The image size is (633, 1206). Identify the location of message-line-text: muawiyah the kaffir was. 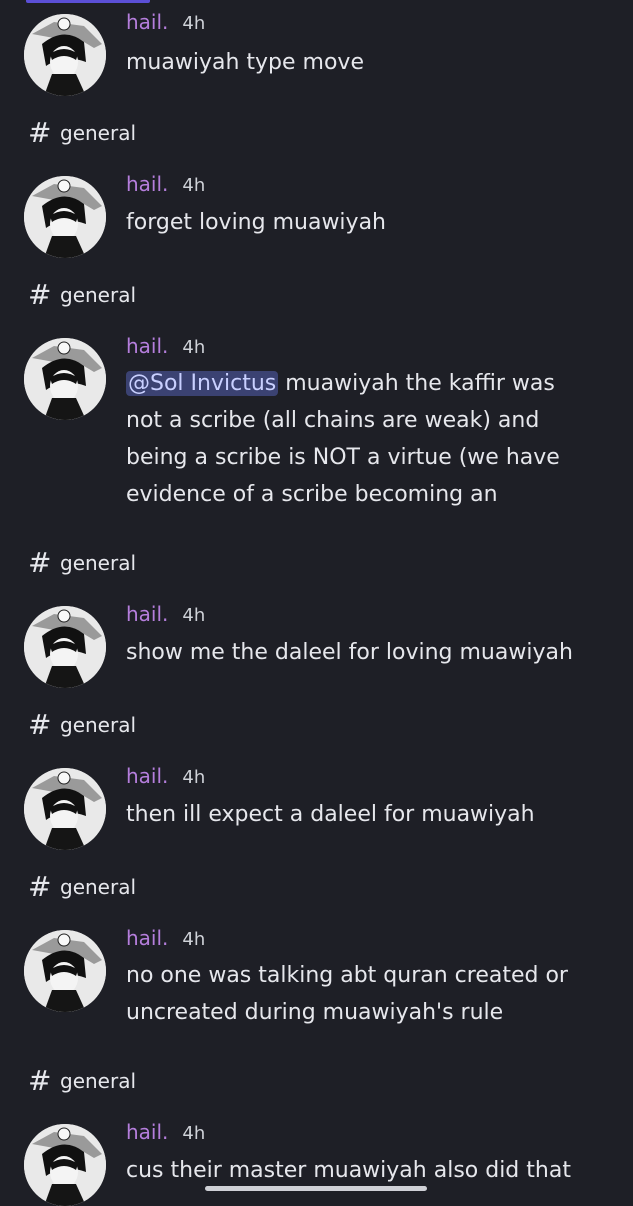
(420, 383).